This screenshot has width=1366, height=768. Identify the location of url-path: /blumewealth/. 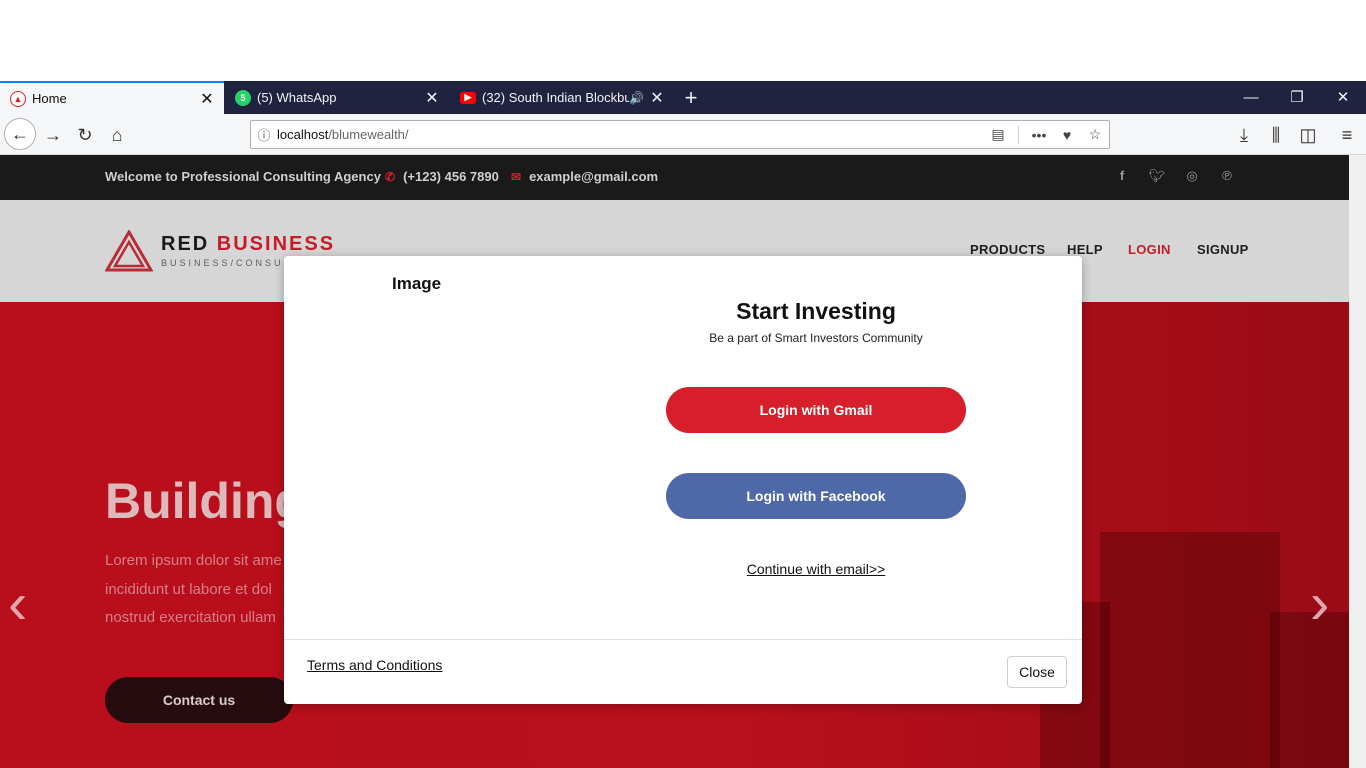
(368, 134).